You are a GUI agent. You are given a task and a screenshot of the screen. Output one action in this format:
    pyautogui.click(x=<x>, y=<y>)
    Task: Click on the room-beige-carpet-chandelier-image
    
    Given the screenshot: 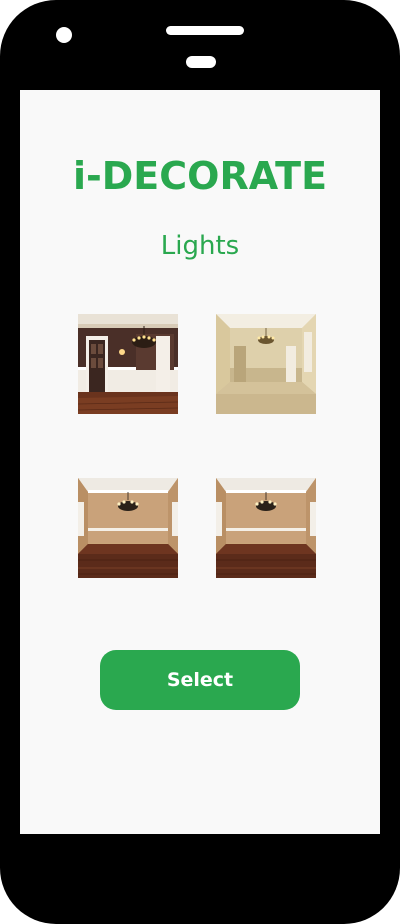 What is the action you would take?
    pyautogui.click(x=266, y=364)
    